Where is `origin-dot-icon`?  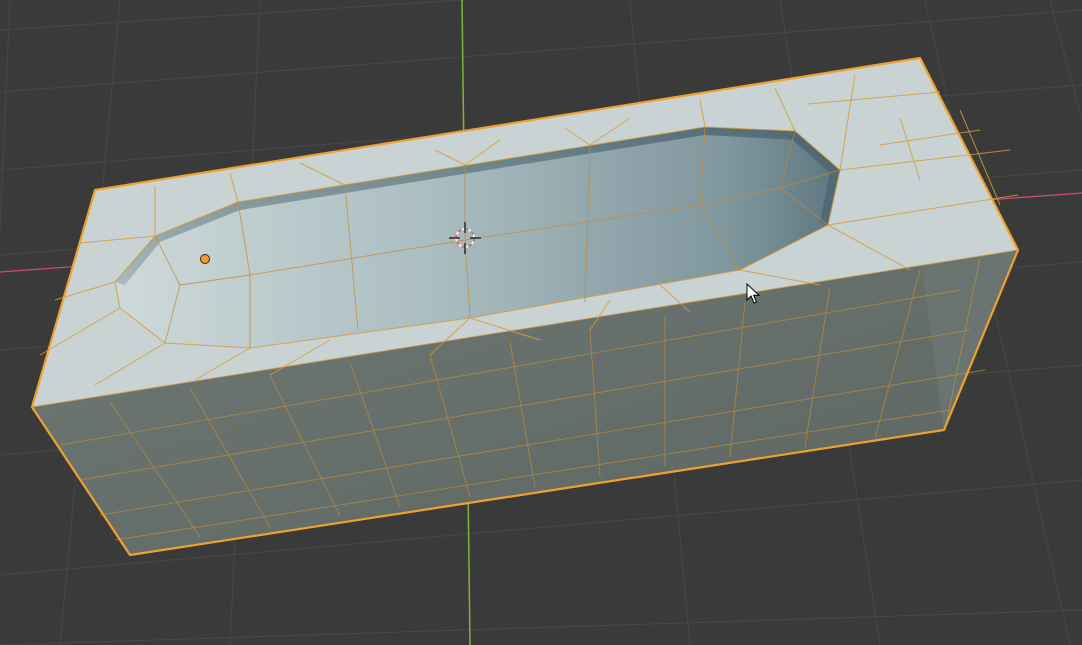
origin-dot-icon is located at coordinates (205, 259).